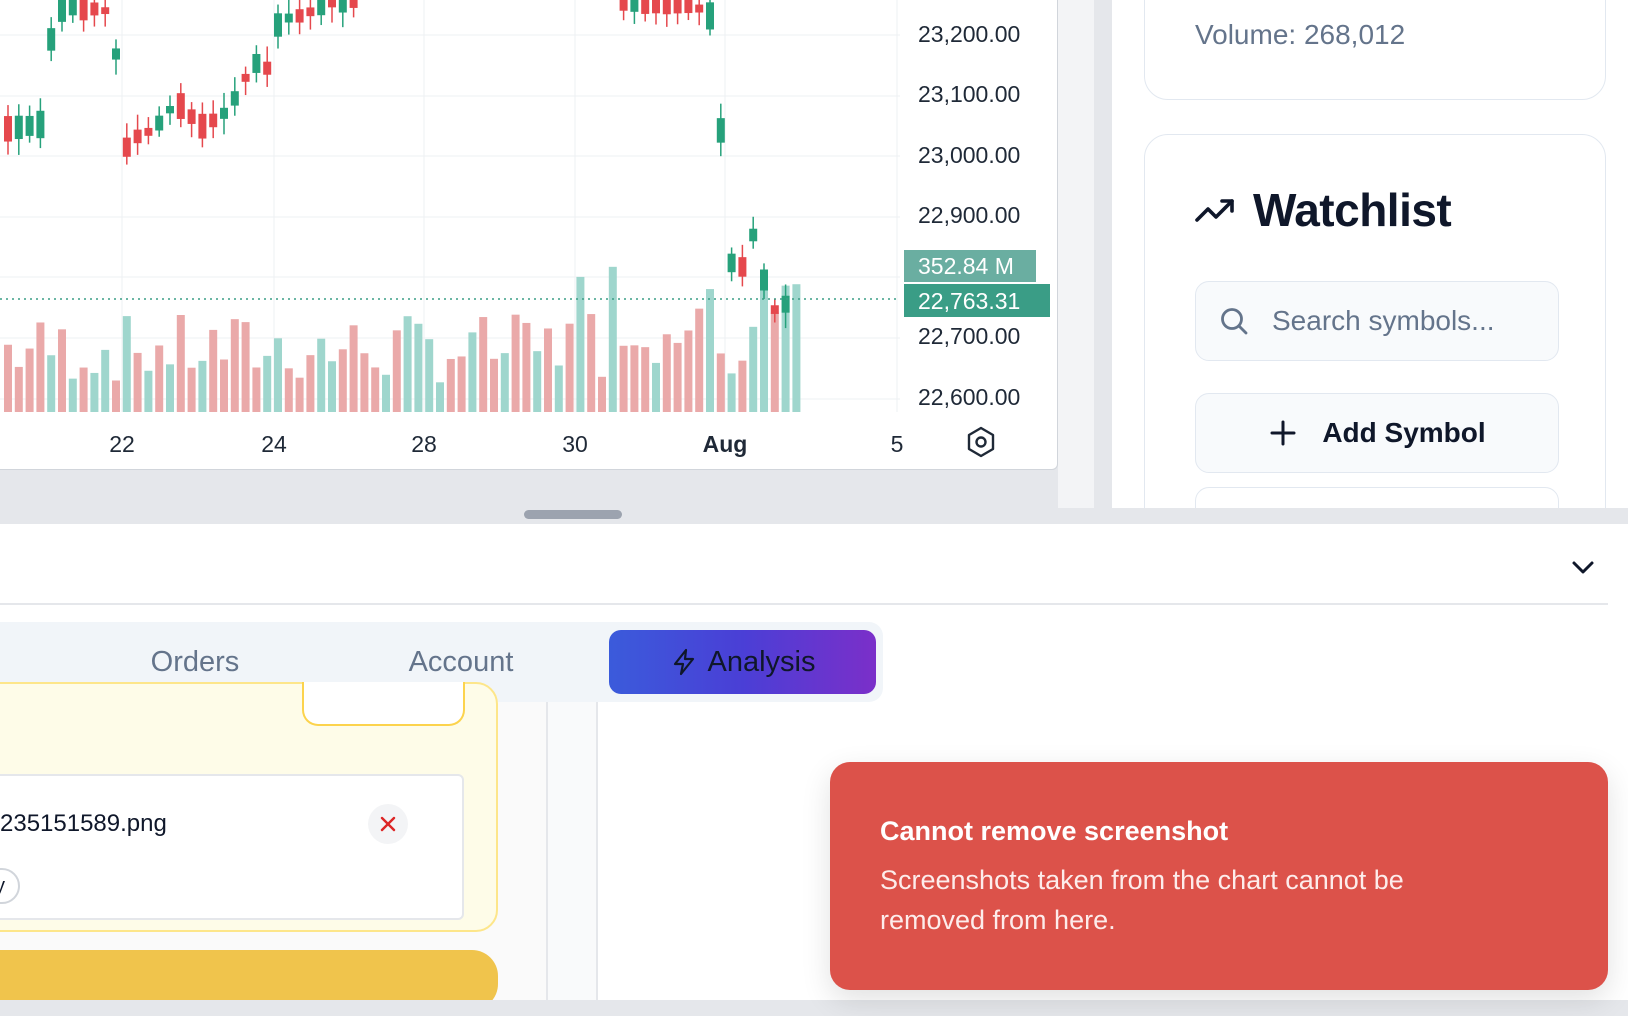 Image resolution: width=1628 pixels, height=1016 pixels. I want to click on plus-icon, so click(1283, 433).